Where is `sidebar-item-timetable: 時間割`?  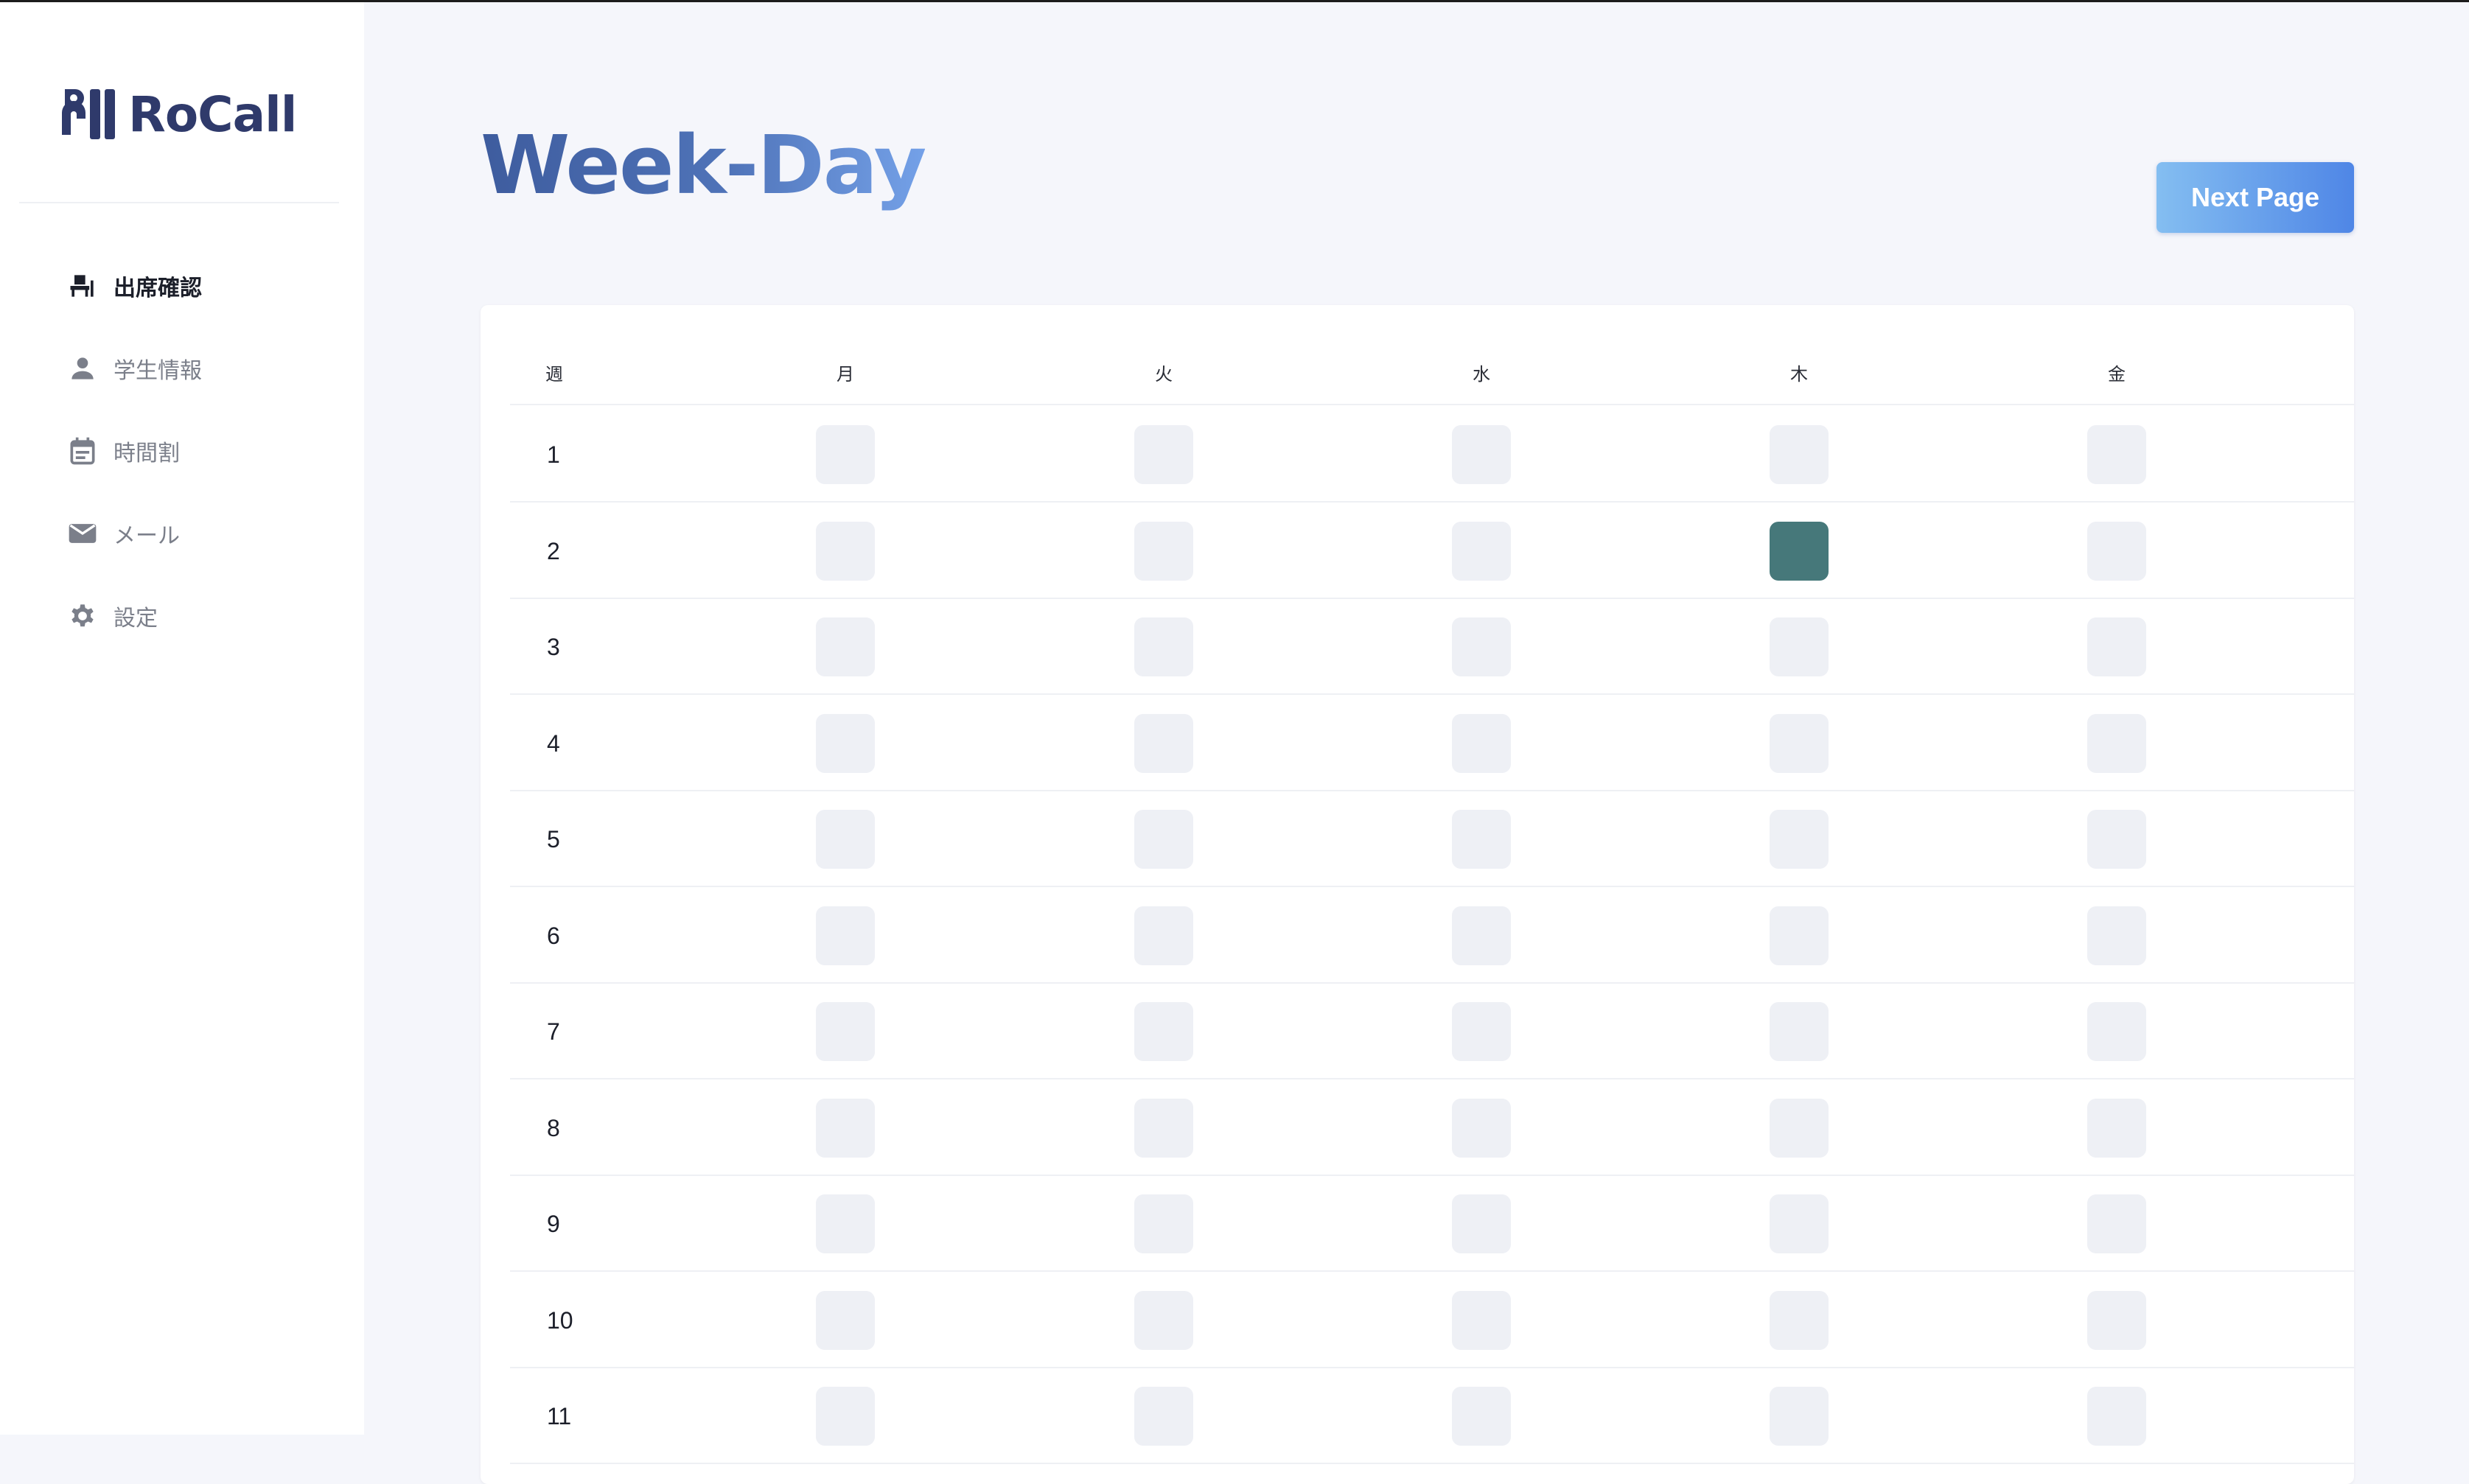 sidebar-item-timetable: 時間割 is located at coordinates (133, 451).